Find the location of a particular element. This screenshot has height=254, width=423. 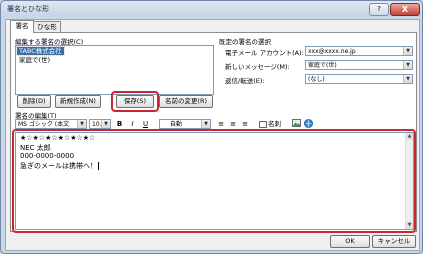

align-right-icon: ≡ is located at coordinates (245, 124).